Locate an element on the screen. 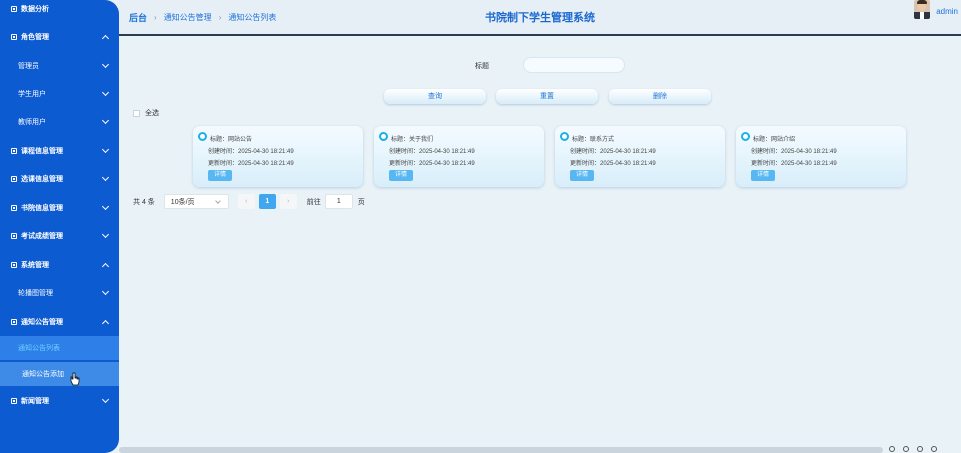 This screenshot has width=961, height=453. sidebar-item-label: 书院信息管理 is located at coordinates (42, 208).